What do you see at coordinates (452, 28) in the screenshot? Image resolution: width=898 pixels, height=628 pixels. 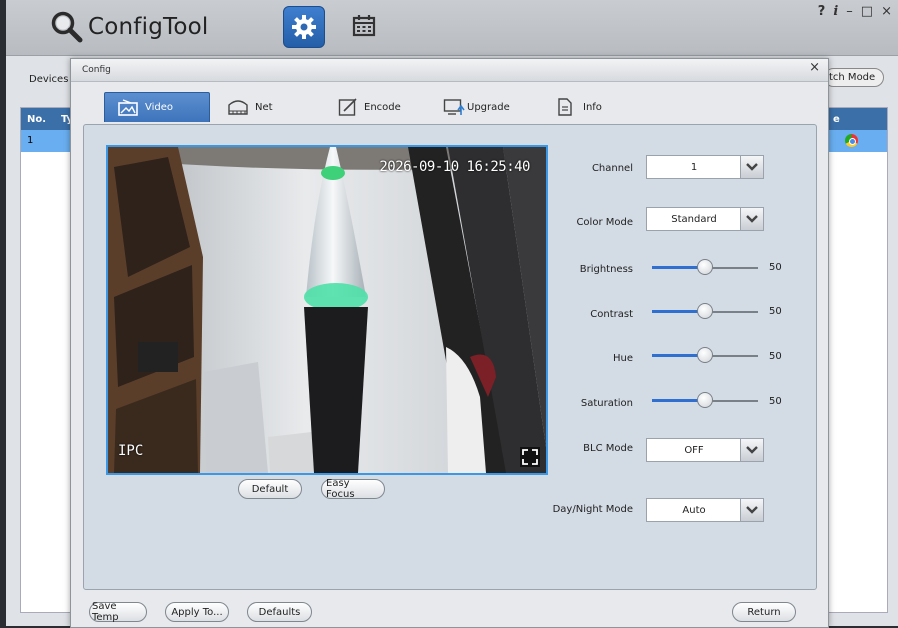 I see `app-header: ConfigTool ? i – □ ×` at bounding box center [452, 28].